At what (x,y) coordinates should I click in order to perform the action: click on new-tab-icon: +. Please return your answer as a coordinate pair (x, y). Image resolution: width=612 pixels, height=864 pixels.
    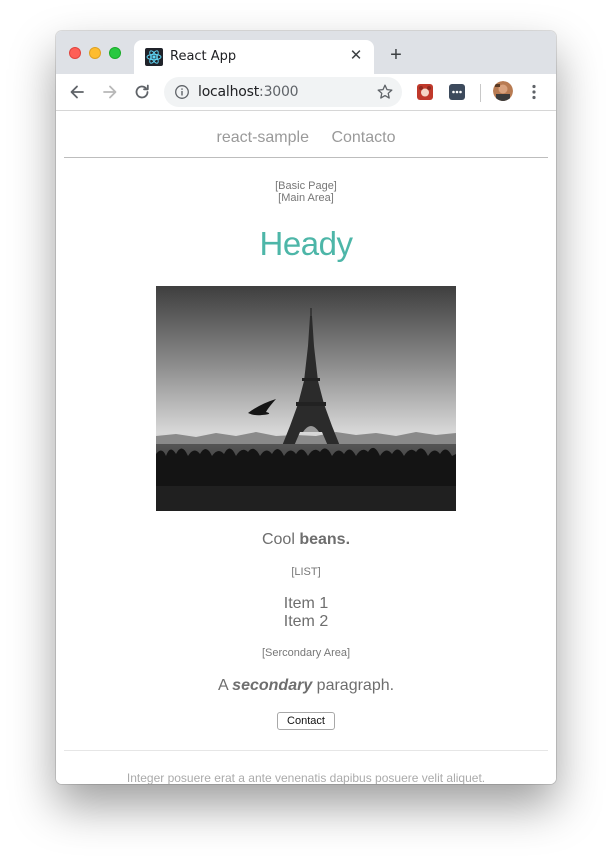
    Looking at the image, I should click on (396, 55).